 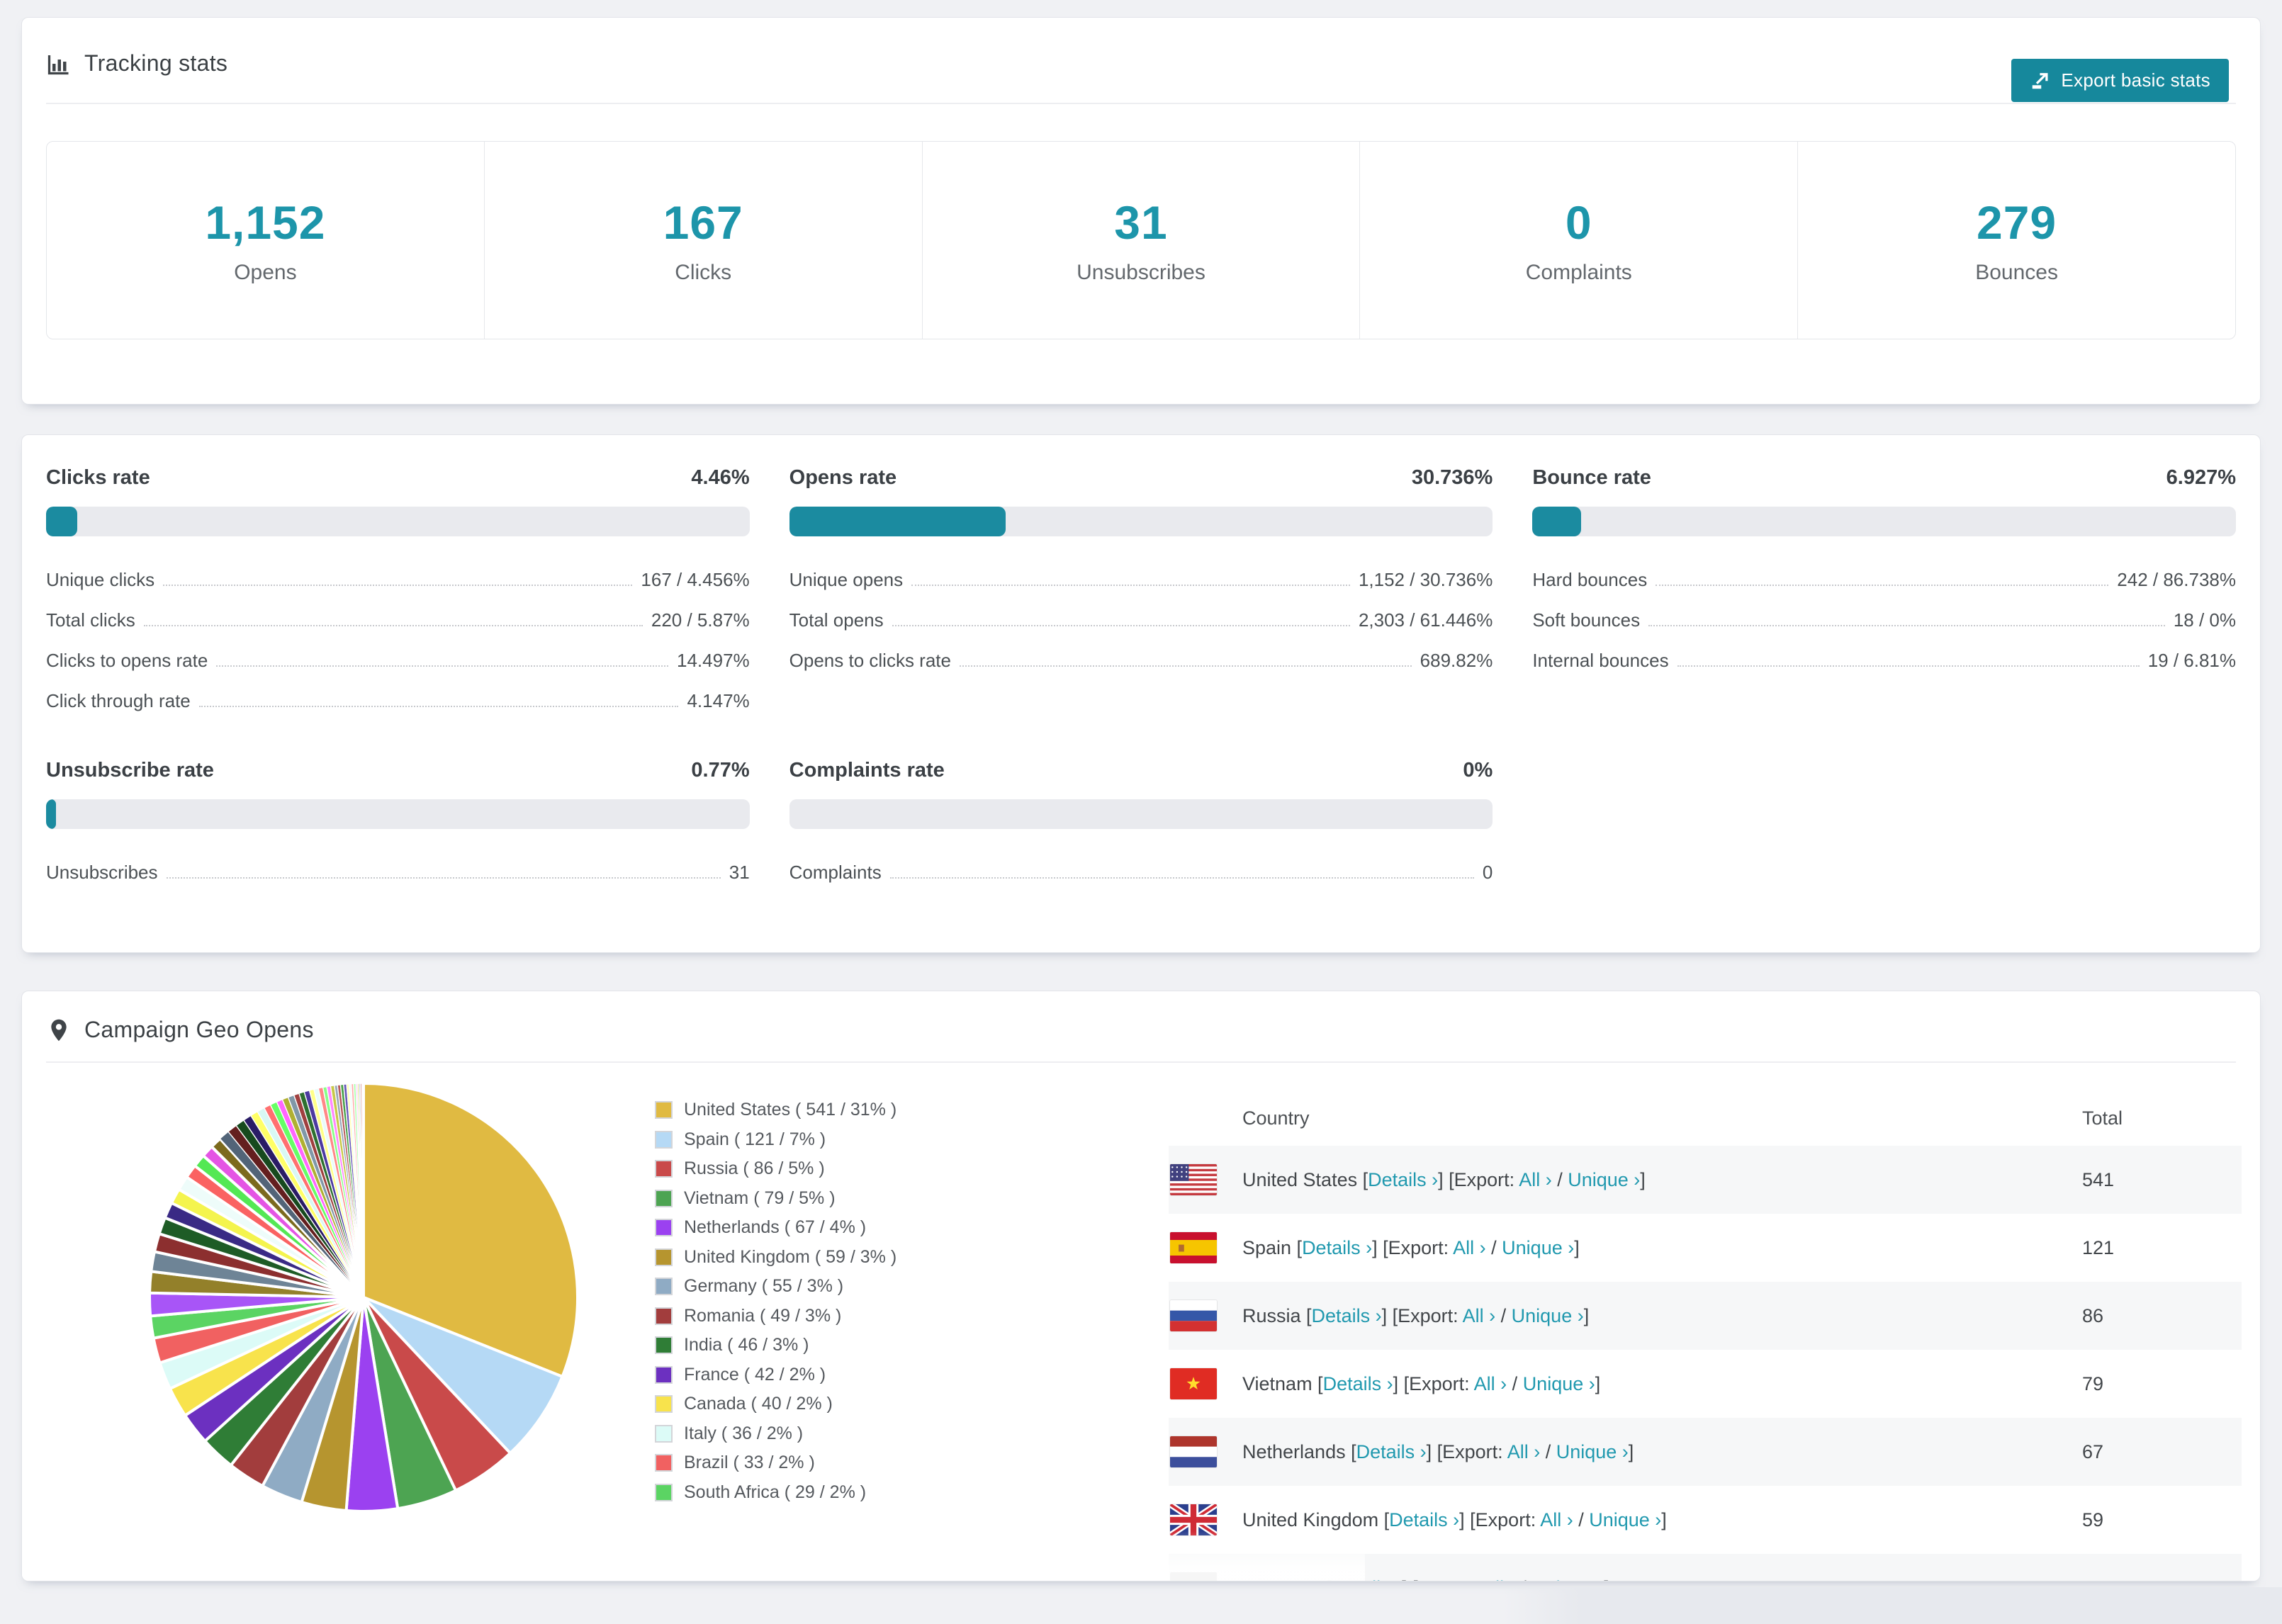 I want to click on legend-item: Italy ( 36 / 2% ), so click(x=776, y=1434).